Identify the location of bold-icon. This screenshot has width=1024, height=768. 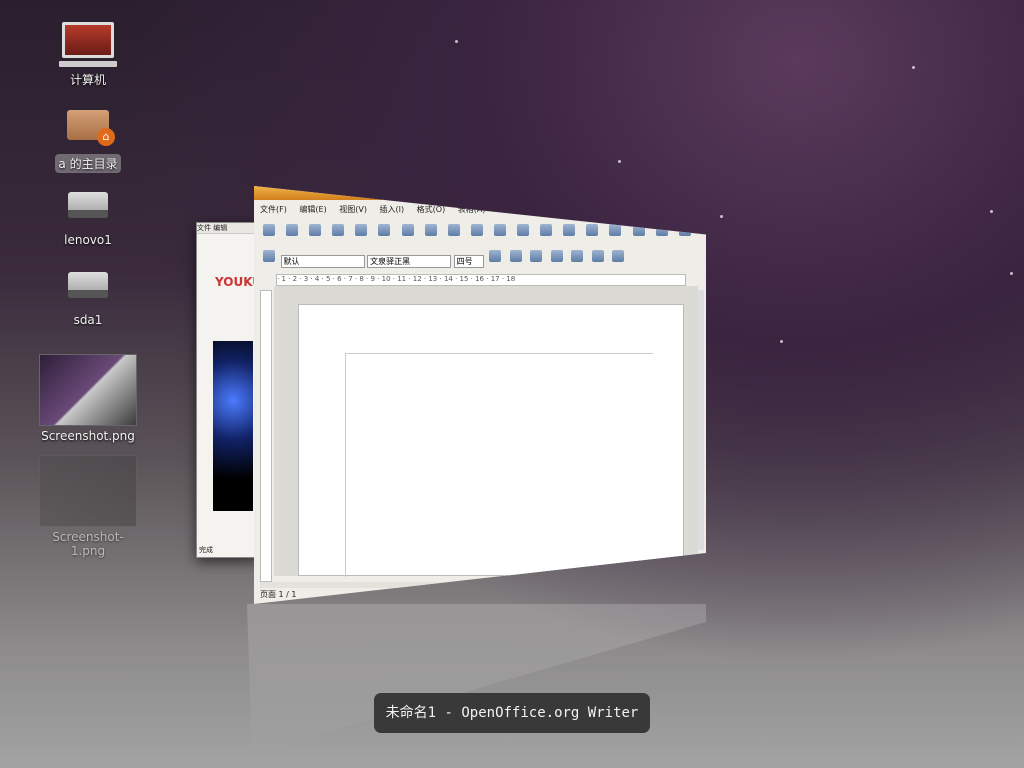
(495, 256).